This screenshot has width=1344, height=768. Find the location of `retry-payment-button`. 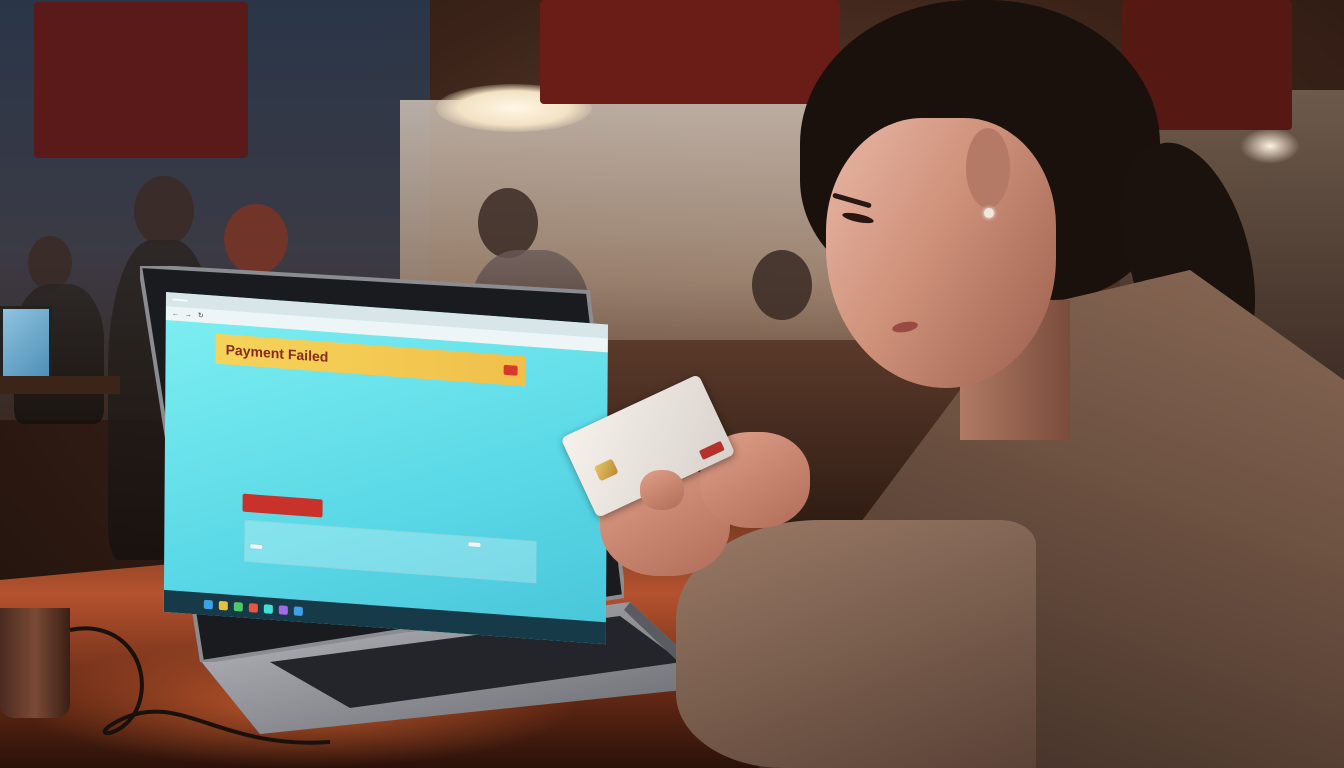

retry-payment-button is located at coordinates (282, 505).